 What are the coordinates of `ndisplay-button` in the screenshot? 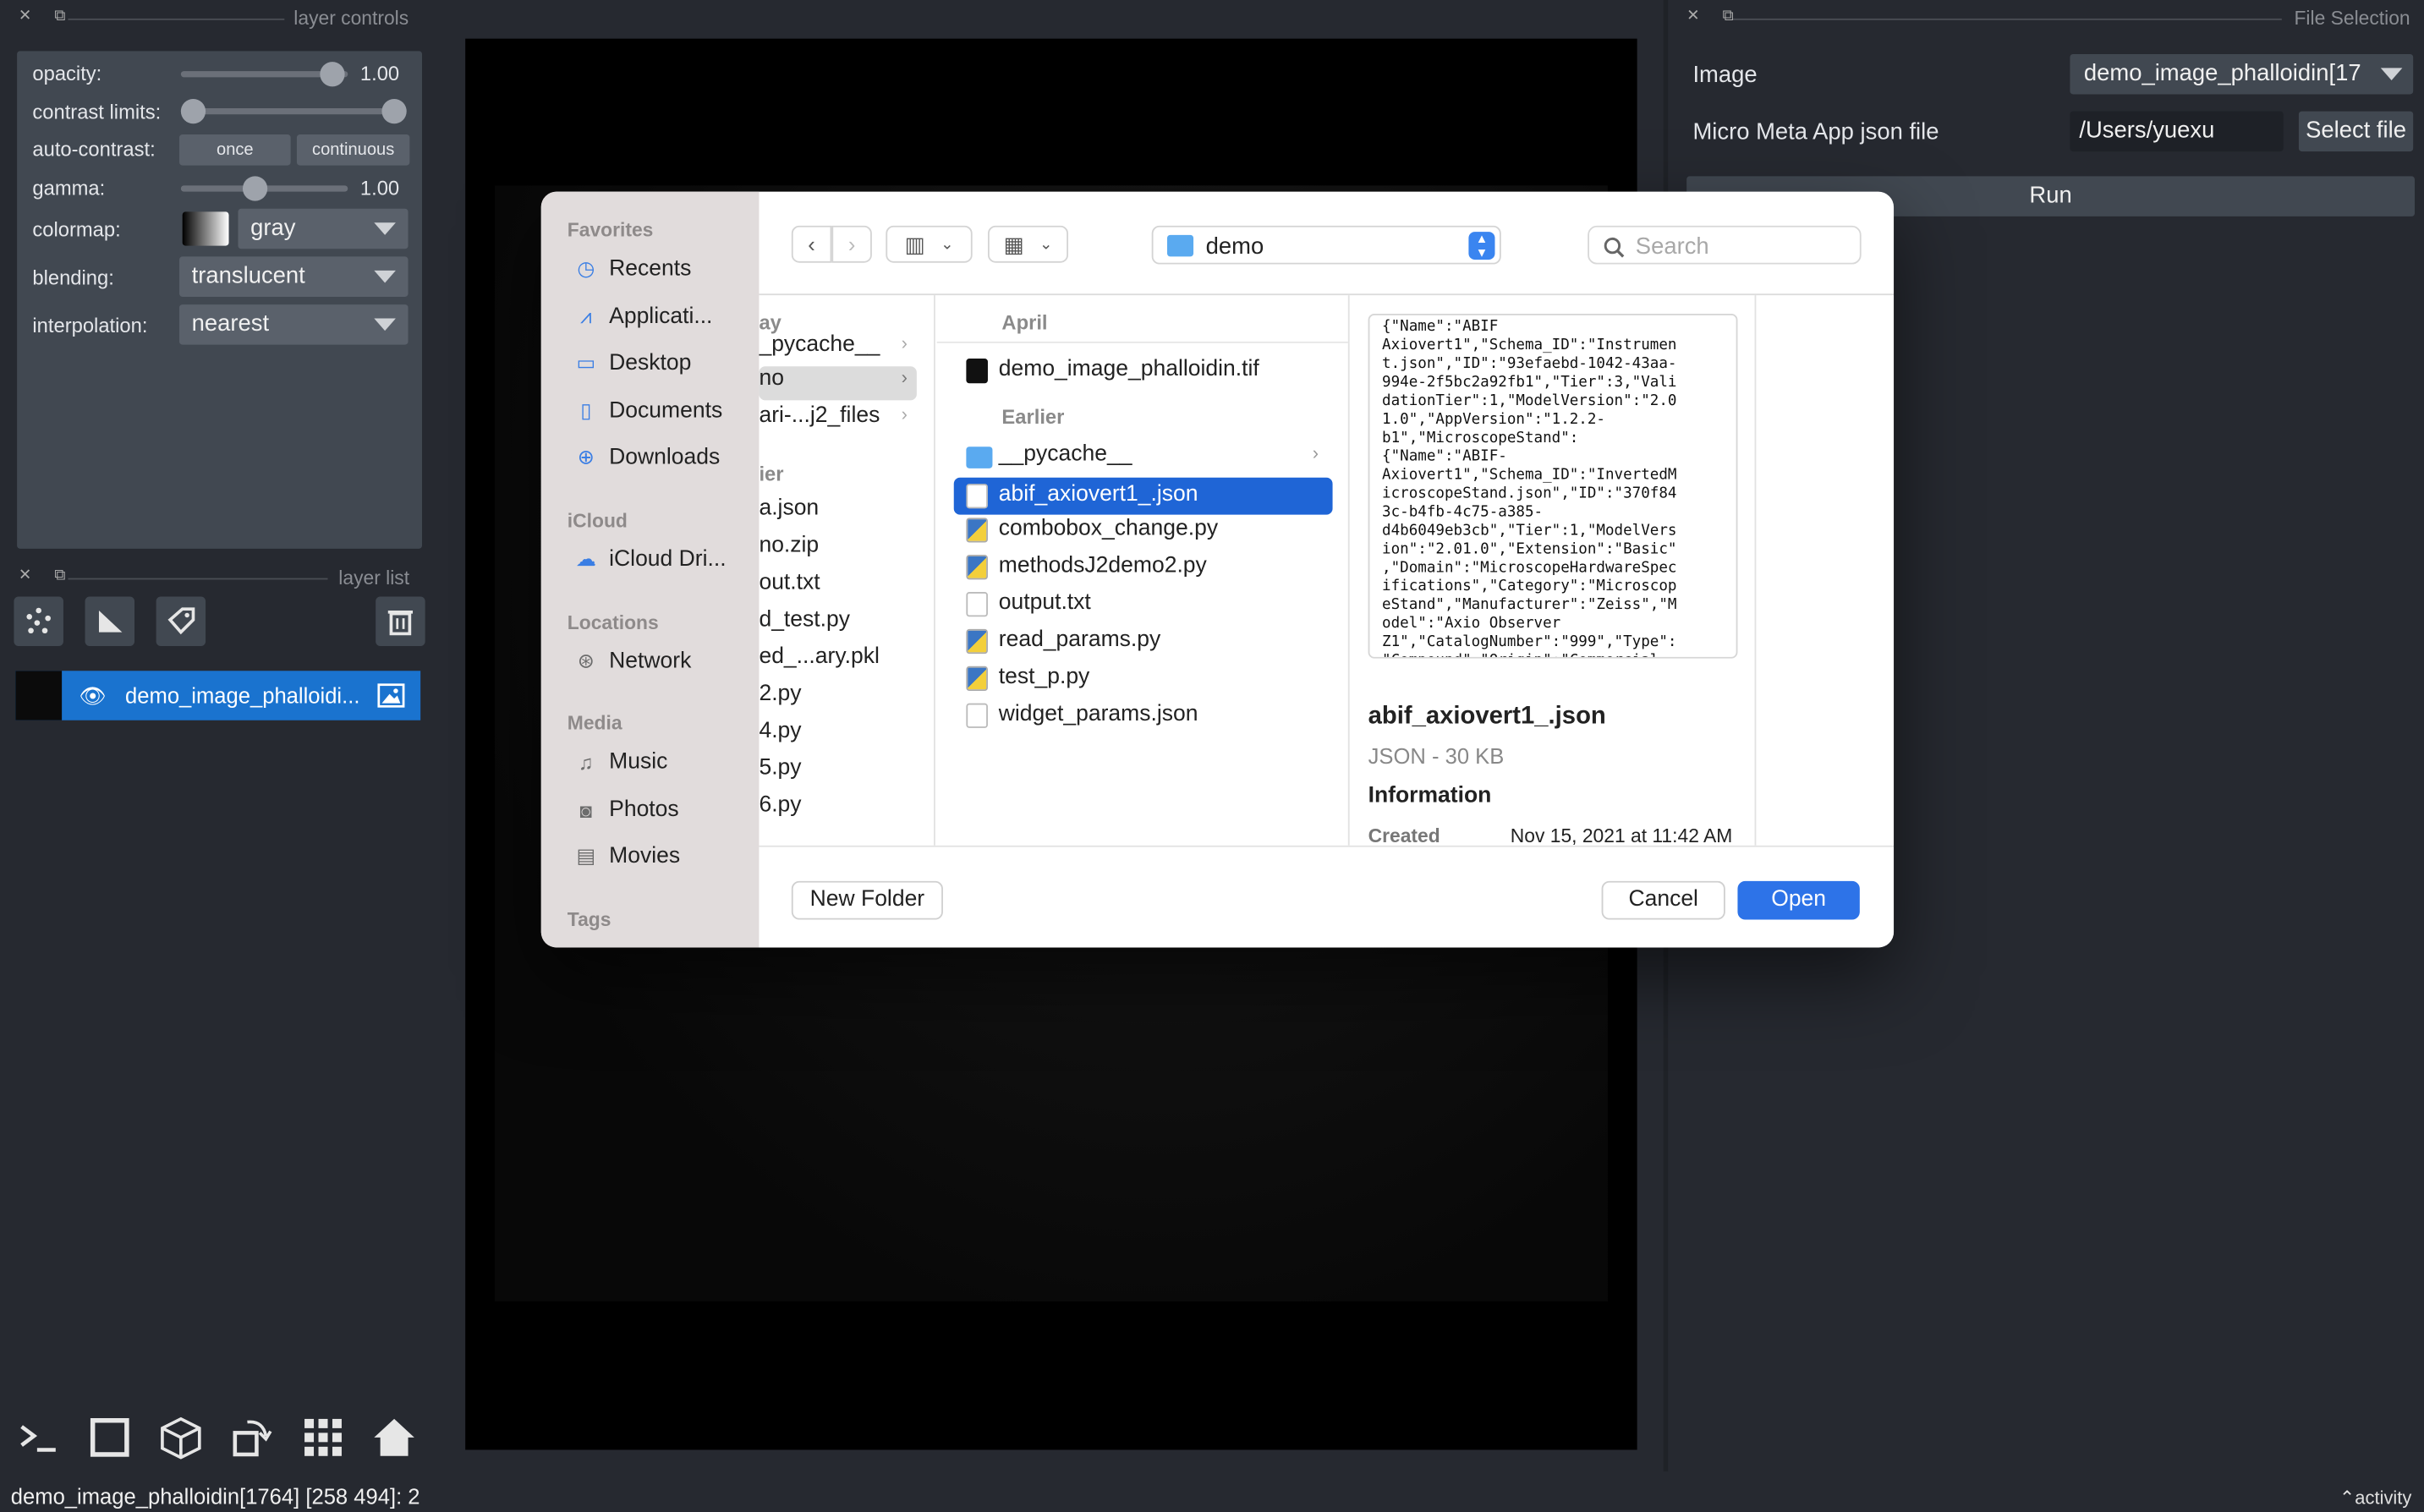 It's located at (110, 1437).